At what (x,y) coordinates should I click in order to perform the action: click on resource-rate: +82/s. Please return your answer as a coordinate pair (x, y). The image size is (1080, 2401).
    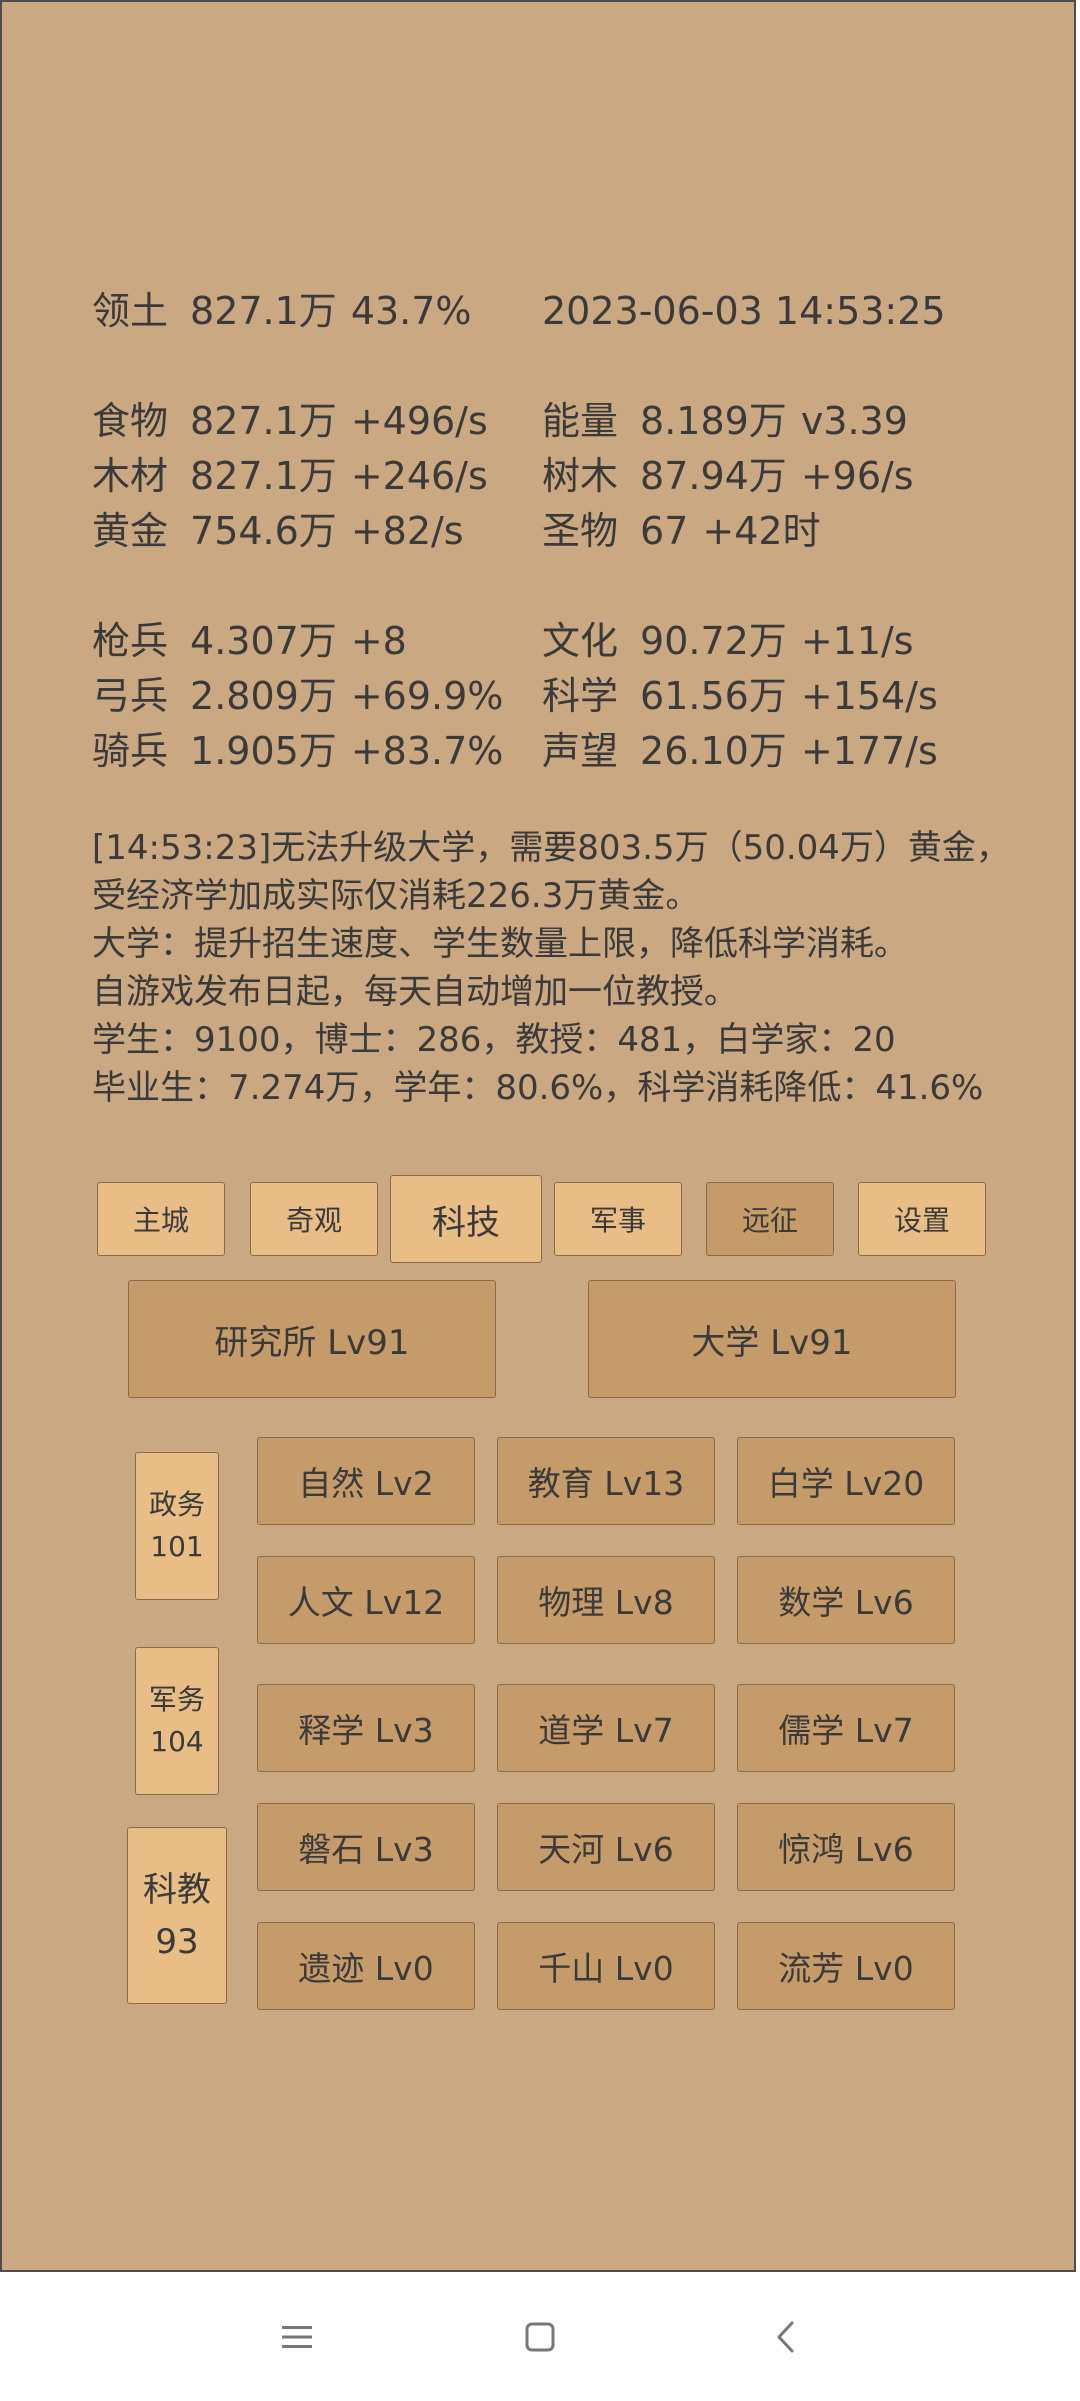
    Looking at the image, I should click on (407, 531).